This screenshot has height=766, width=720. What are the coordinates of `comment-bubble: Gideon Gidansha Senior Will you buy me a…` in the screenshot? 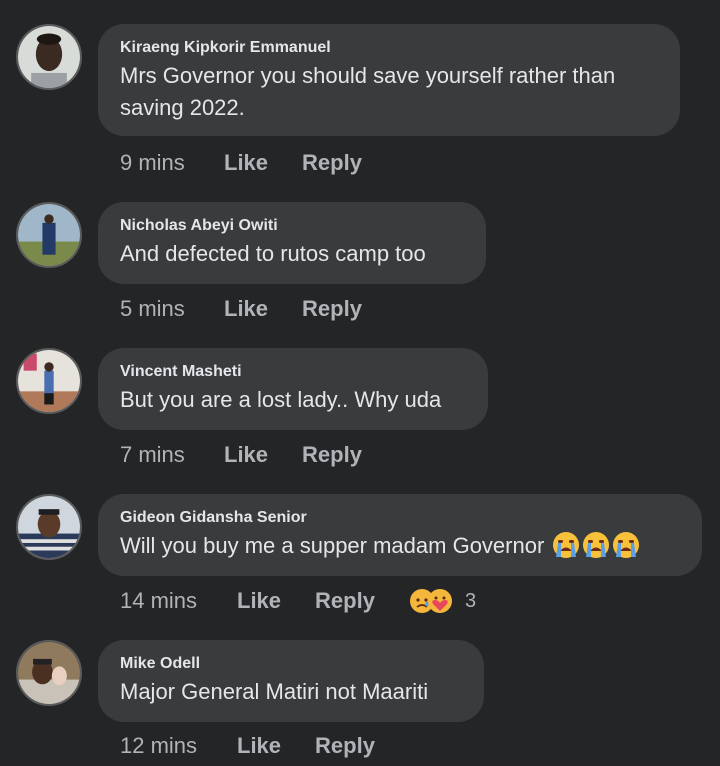 It's located at (400, 535).